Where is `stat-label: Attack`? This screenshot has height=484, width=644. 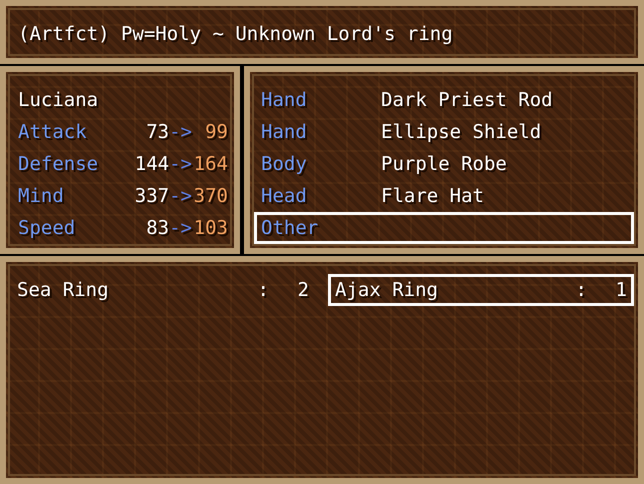 stat-label: Attack is located at coordinates (52, 132).